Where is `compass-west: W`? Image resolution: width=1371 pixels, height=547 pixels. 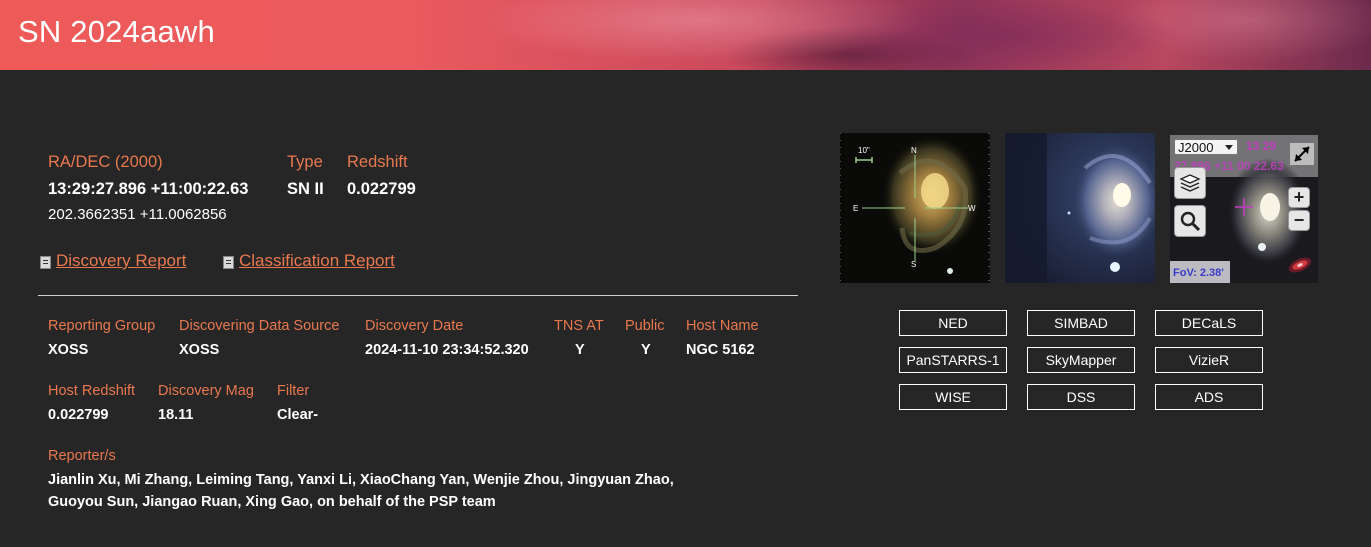 compass-west: W is located at coordinates (972, 208).